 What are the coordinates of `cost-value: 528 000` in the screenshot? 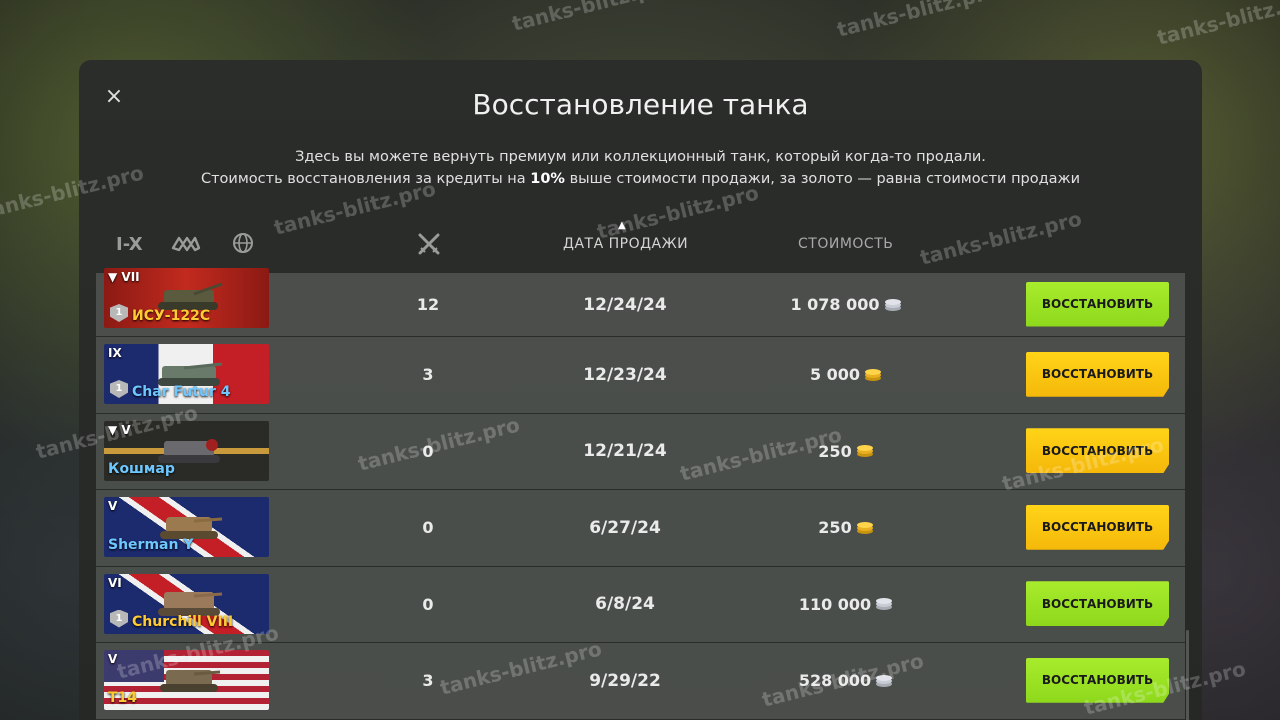 It's located at (835, 681).